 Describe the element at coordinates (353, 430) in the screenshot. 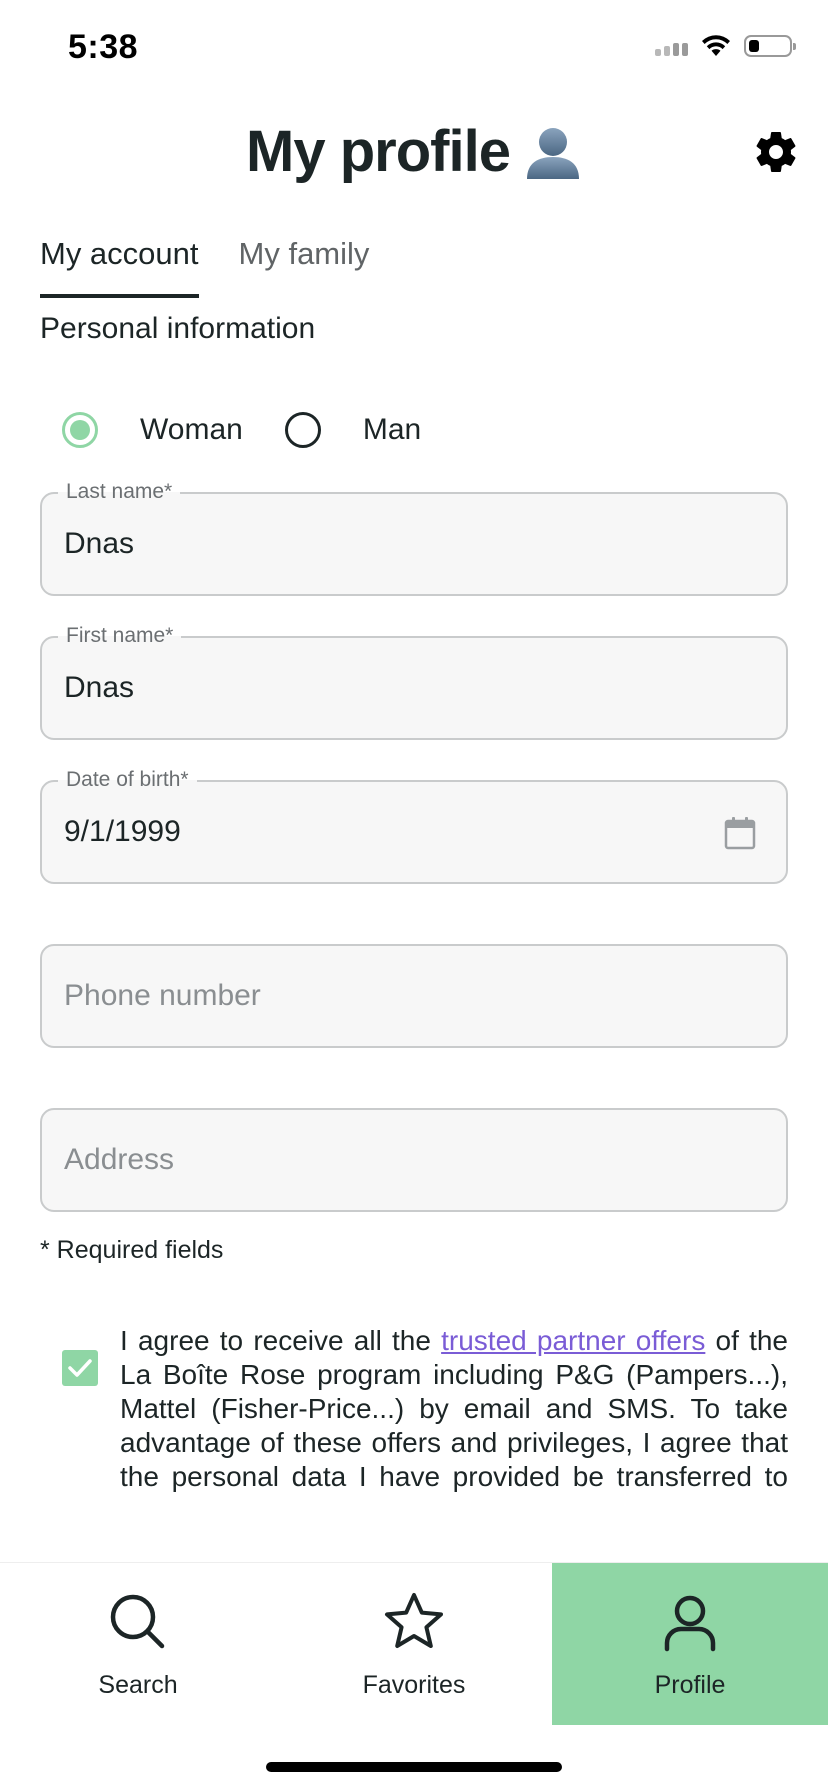

I see `radio-option-man: Man` at that location.